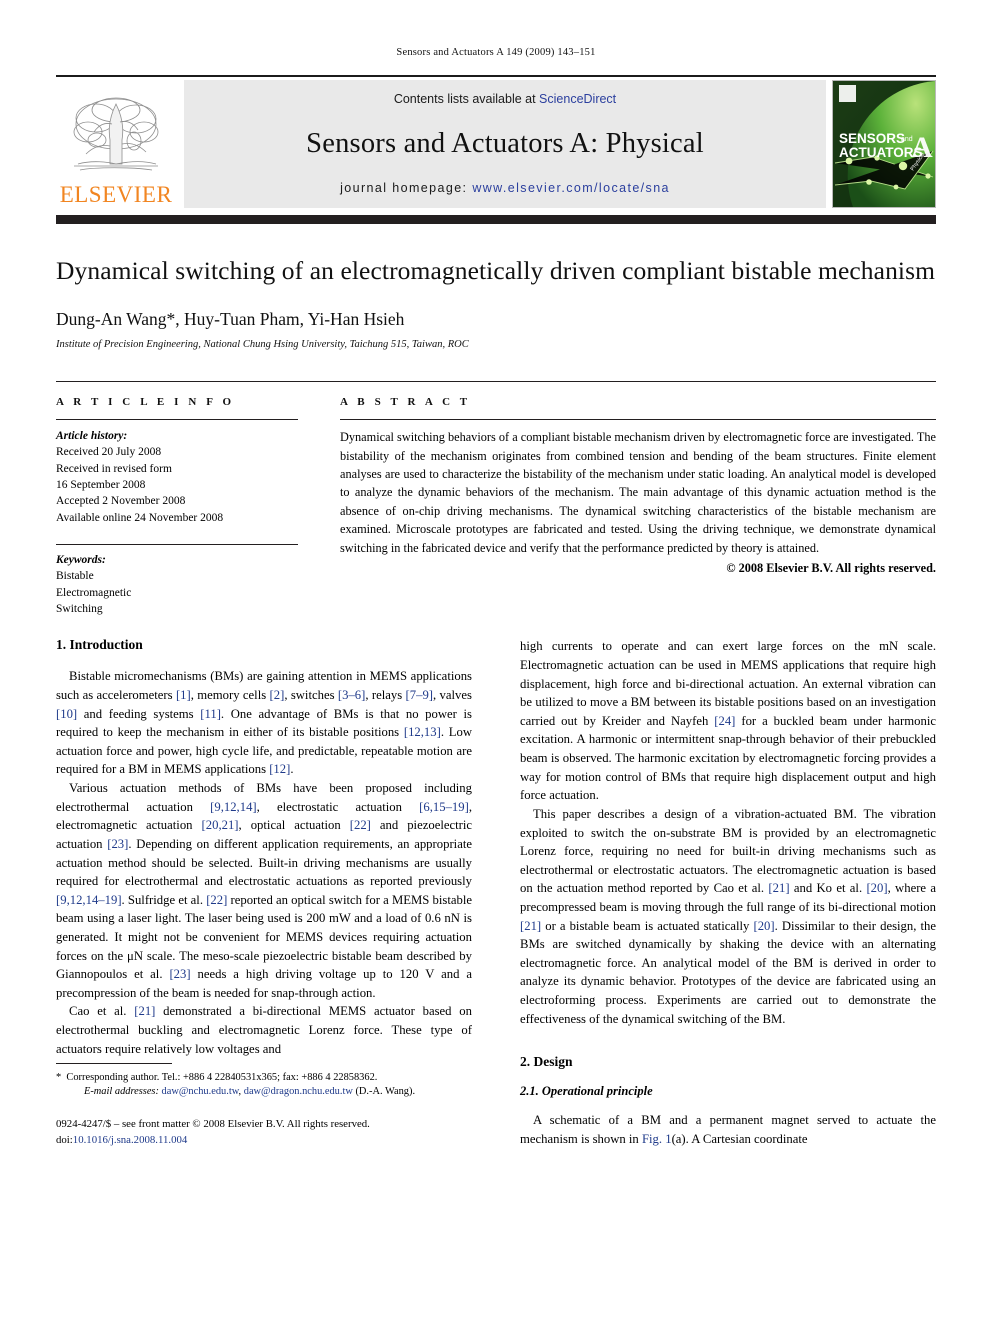 The image size is (992, 1323). Describe the element at coordinates (319, 506) in the screenshot. I see `column-gap` at that location.